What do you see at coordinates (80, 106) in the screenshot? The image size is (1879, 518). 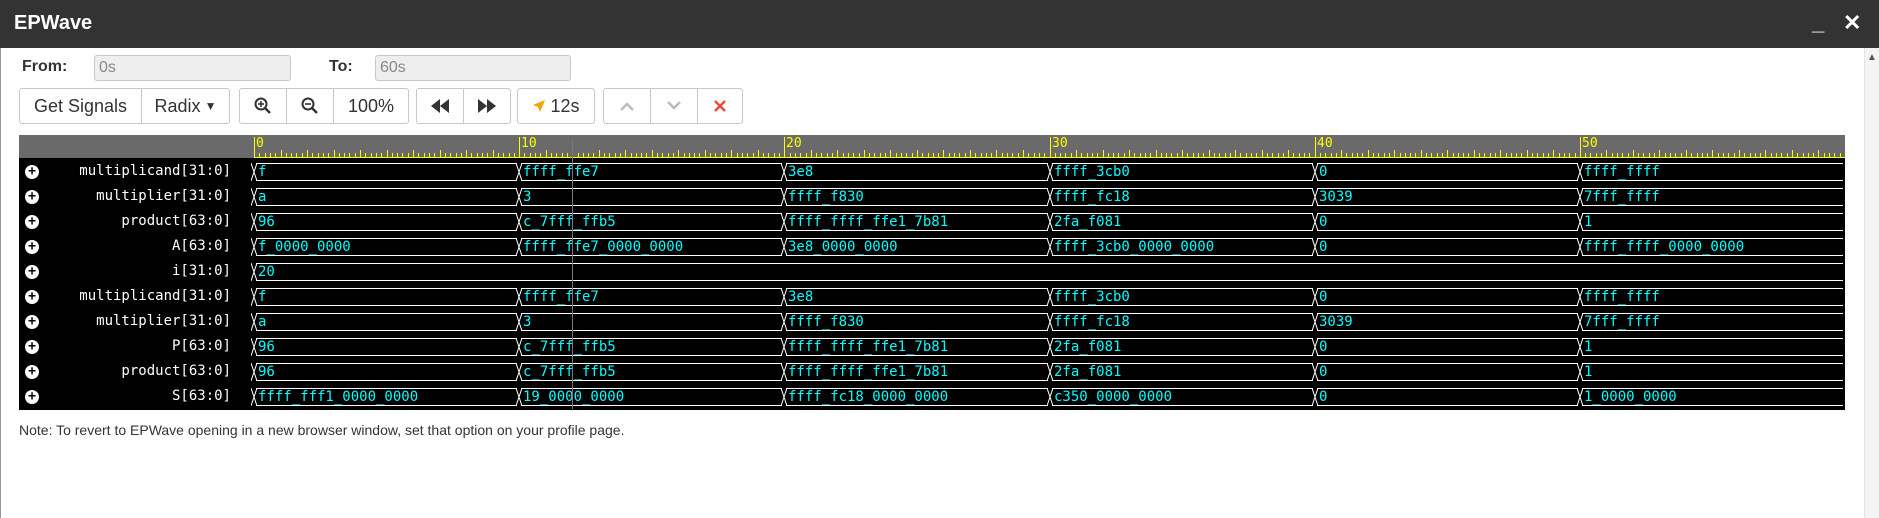 I see `get-signals-button: Get Signals` at bounding box center [80, 106].